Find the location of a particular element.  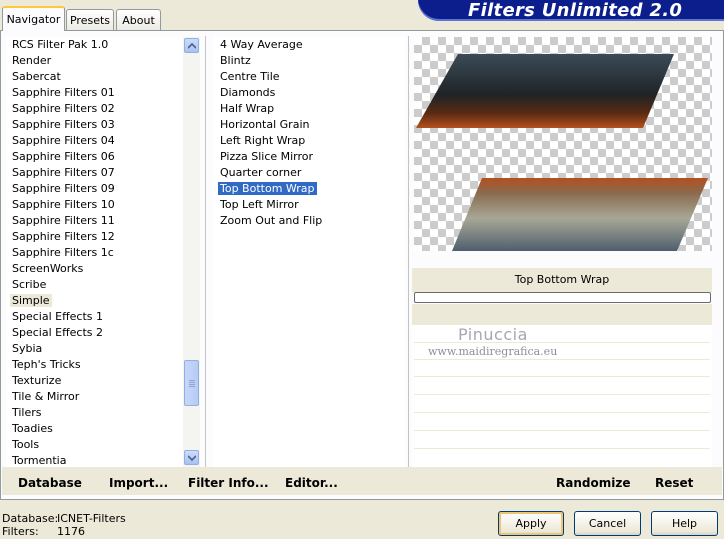

help-button: Help is located at coordinates (684, 523).